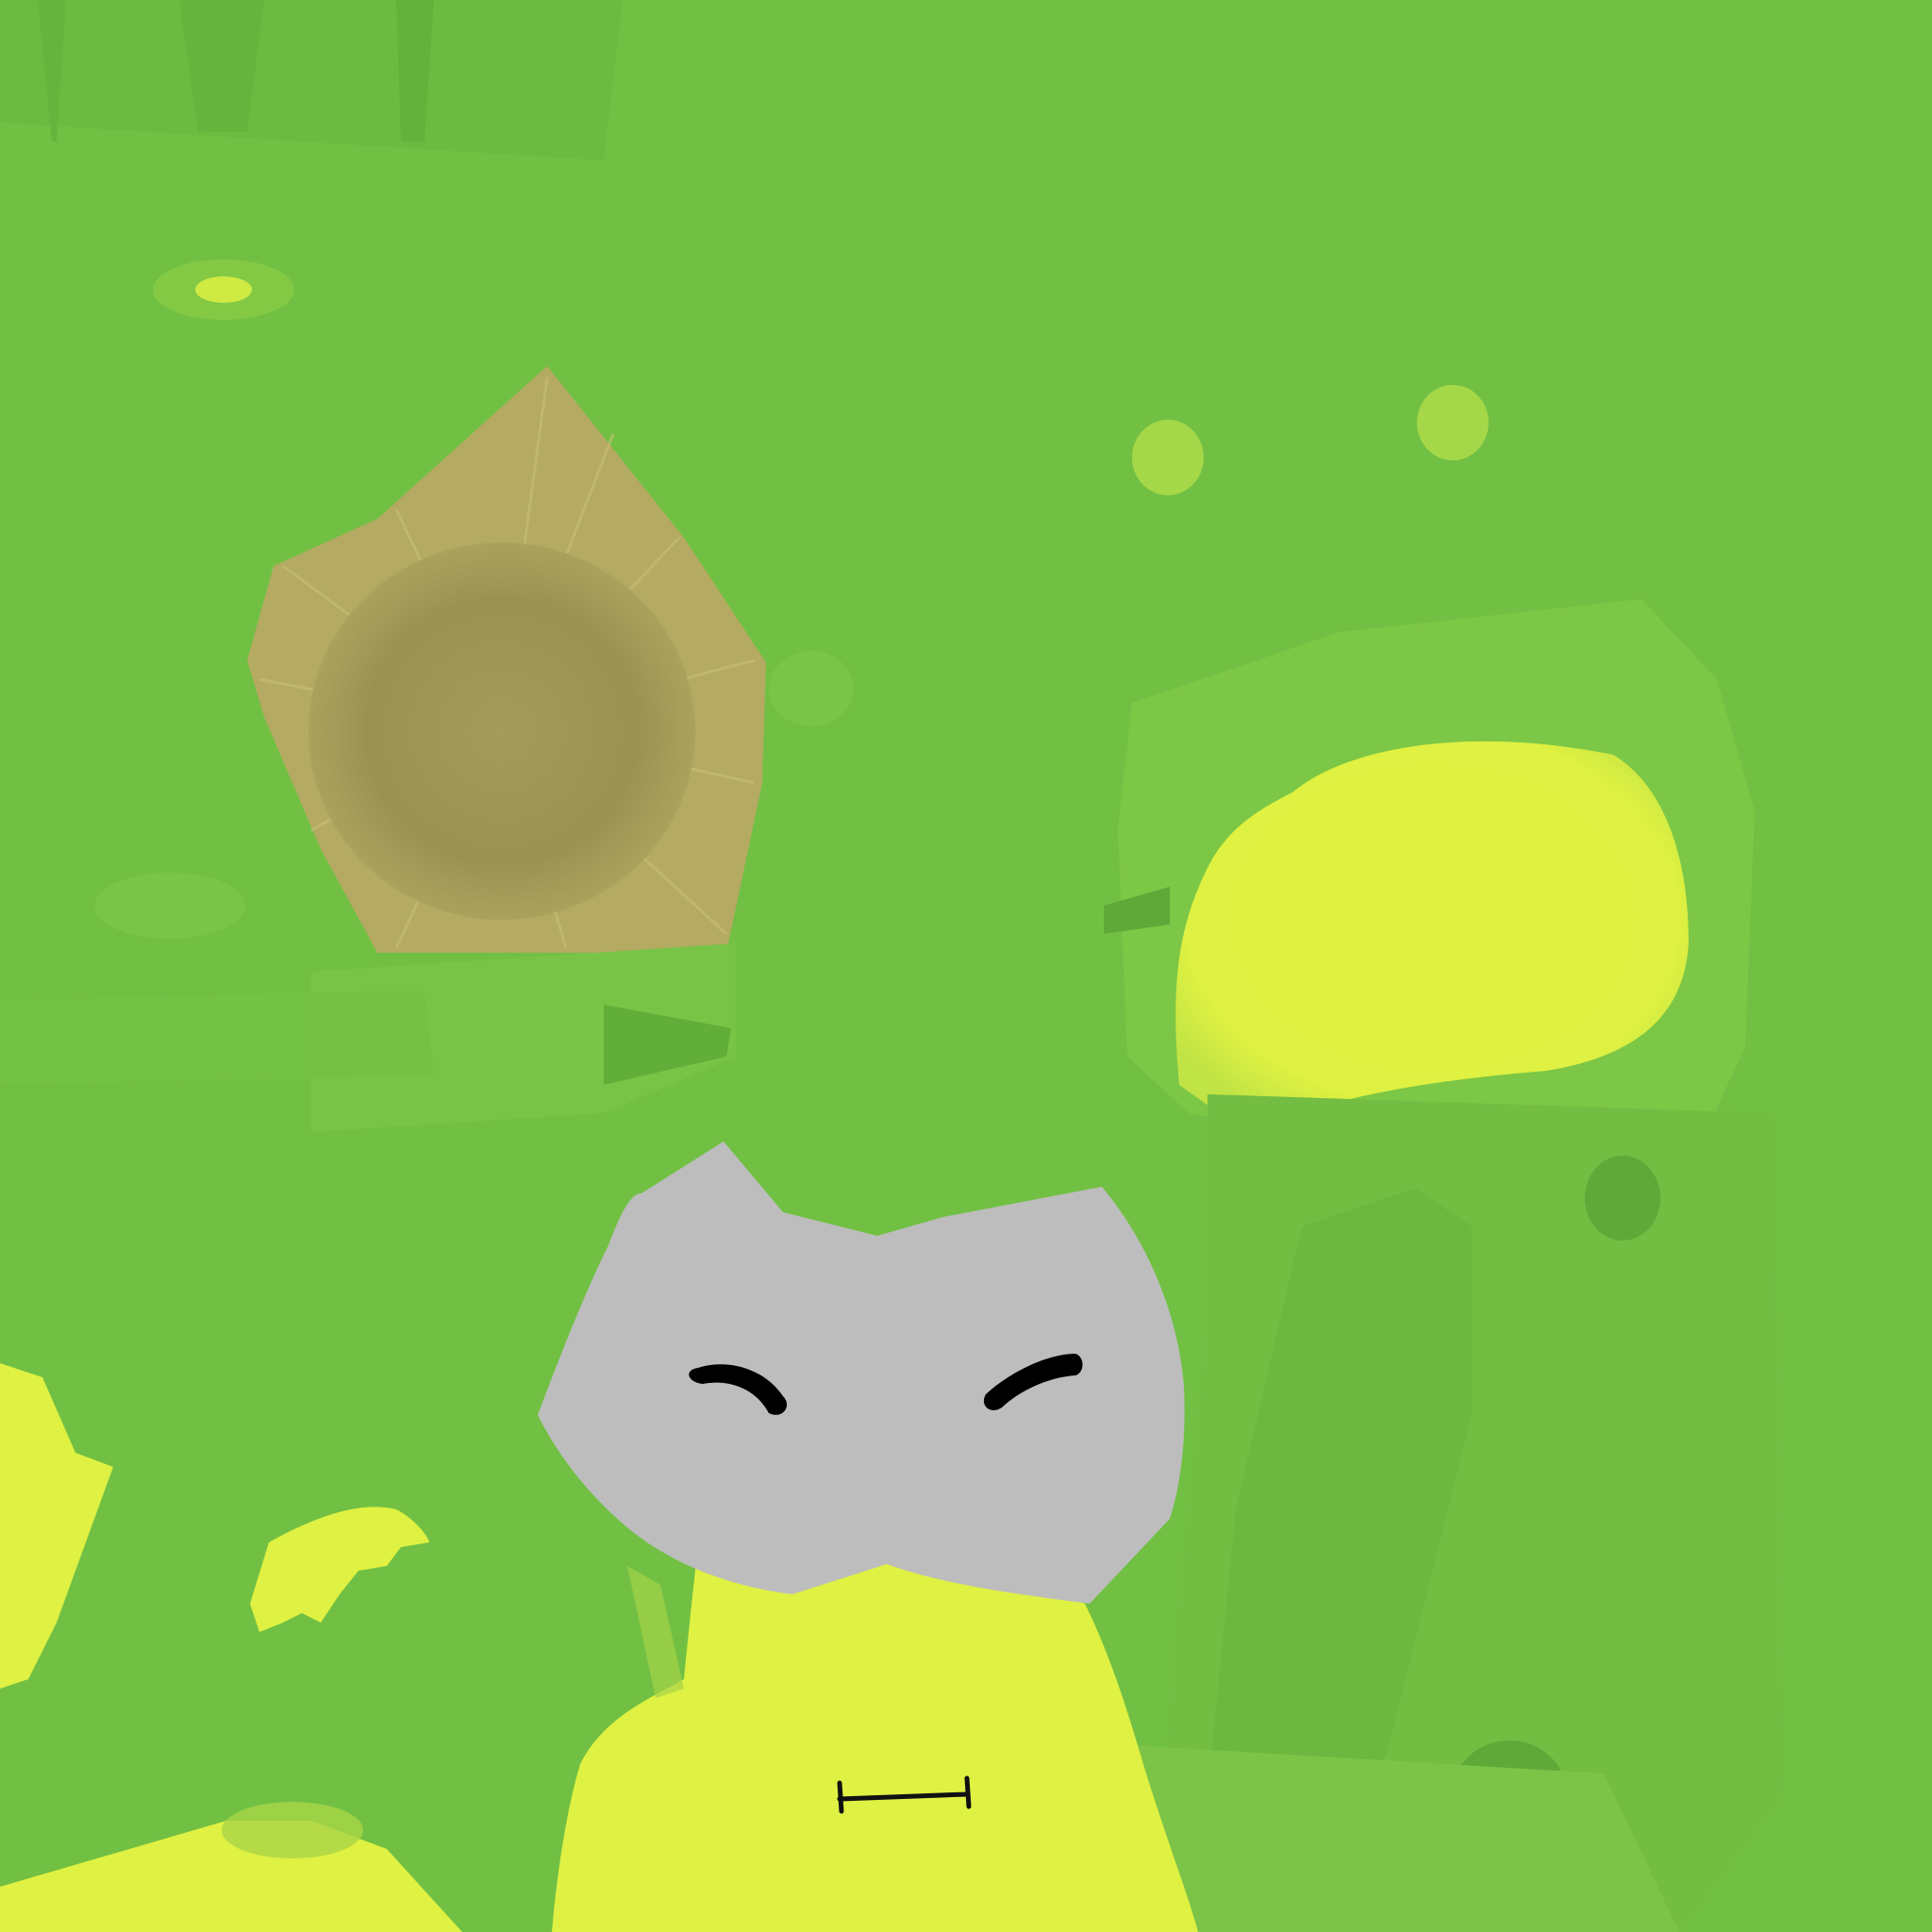 This screenshot has width=1932, height=1932. I want to click on ribbon-low-left, so click(217, 1038).